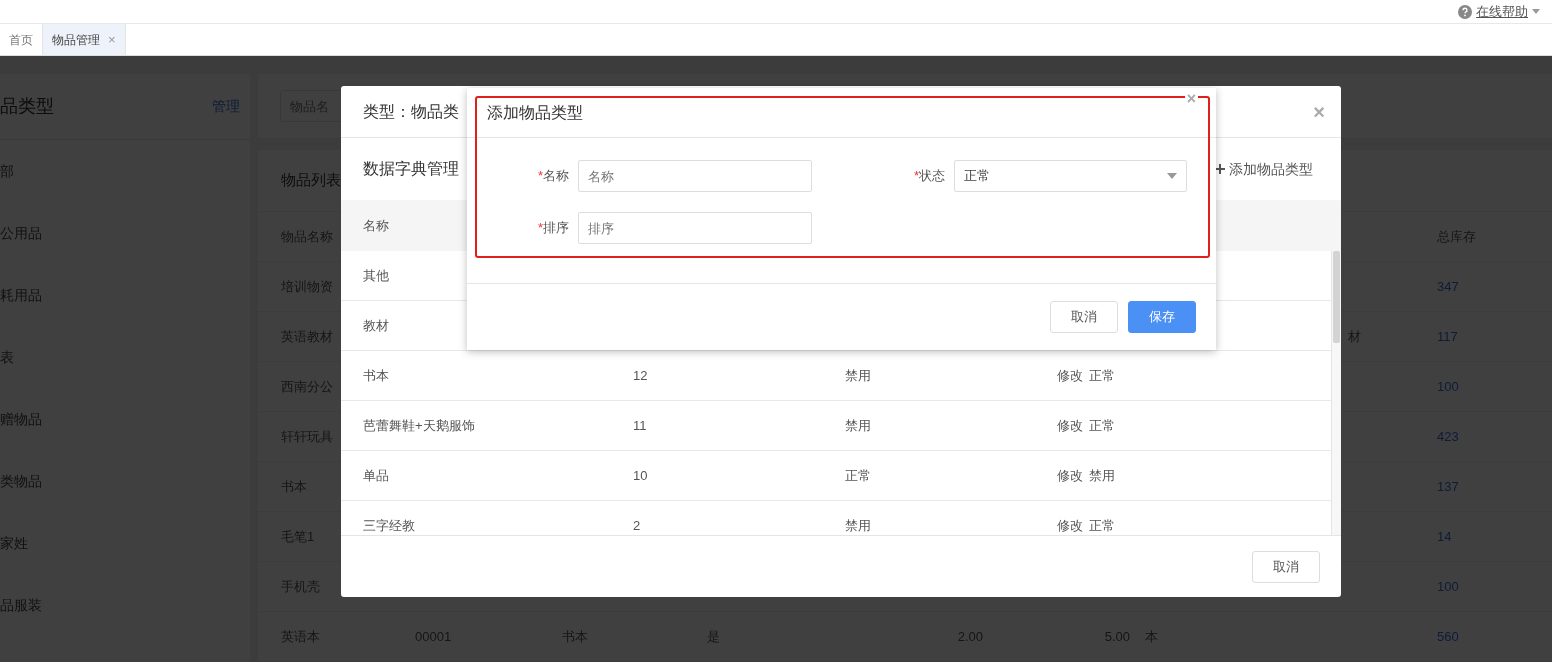 This screenshot has height=662, width=1552. What do you see at coordinates (640, 425) in the screenshot?
I see `table-cell-text: 11` at bounding box center [640, 425].